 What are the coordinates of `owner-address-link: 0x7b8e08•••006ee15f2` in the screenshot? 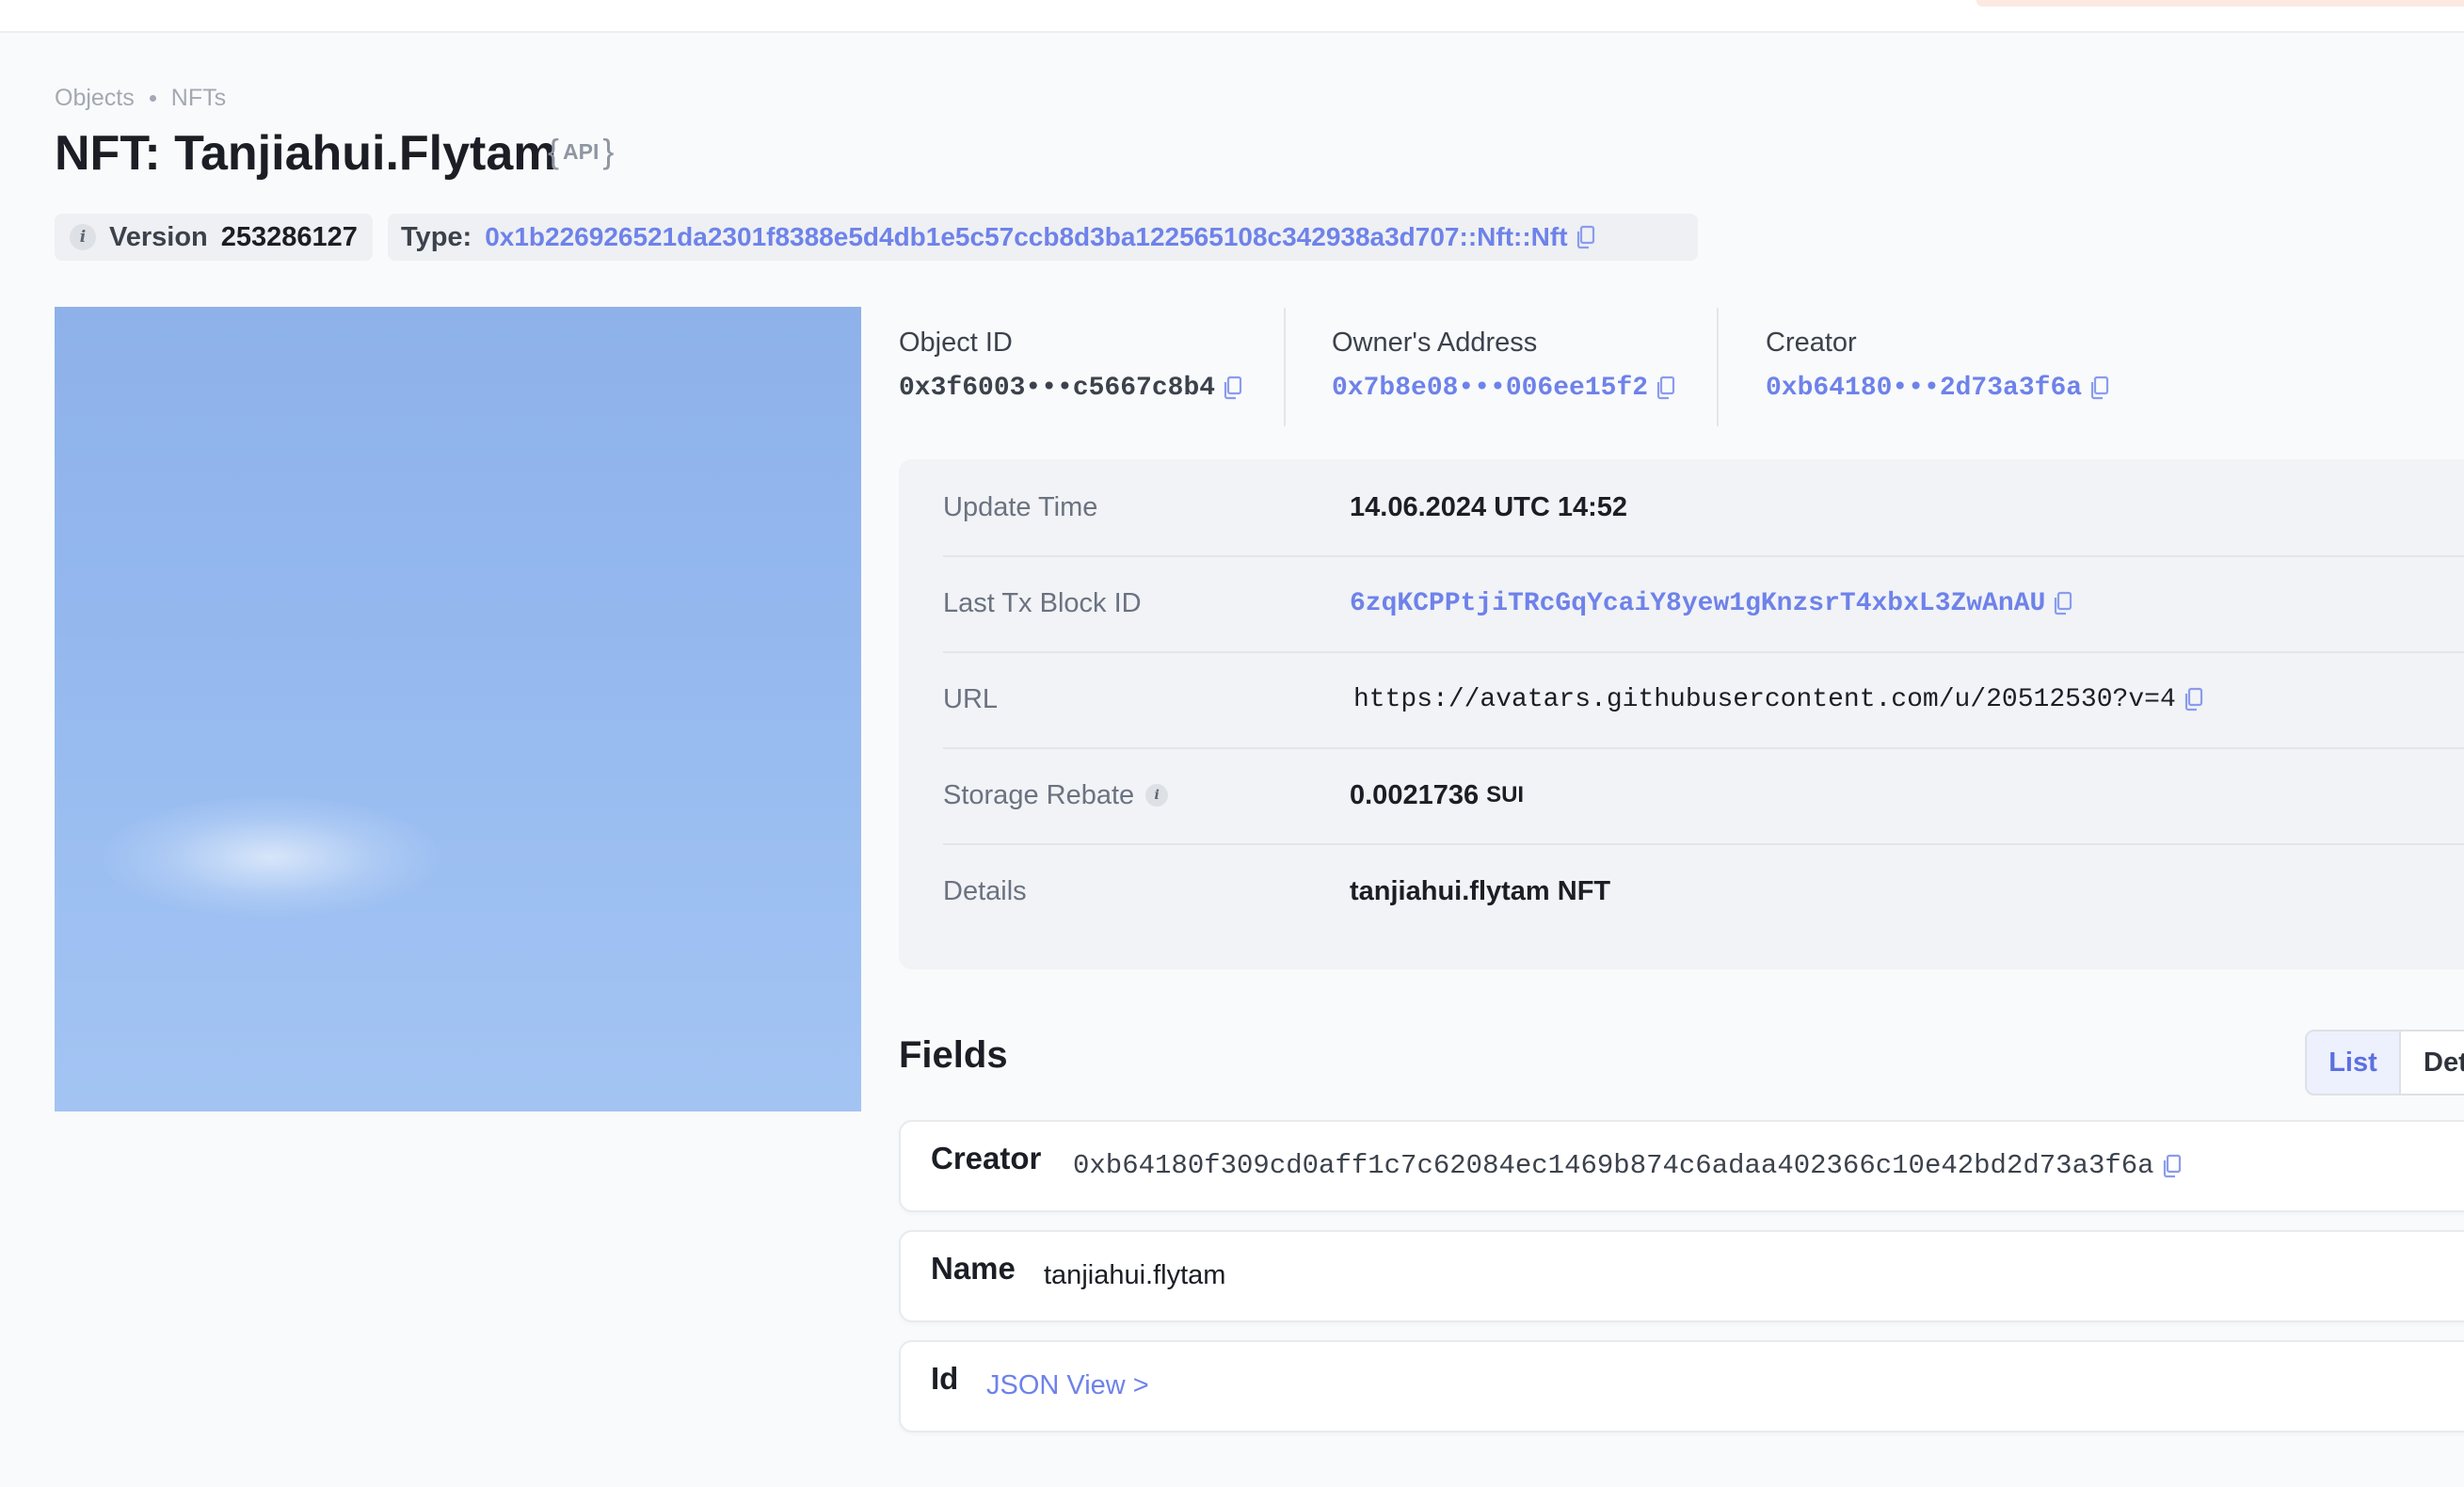 It's located at (1490, 388).